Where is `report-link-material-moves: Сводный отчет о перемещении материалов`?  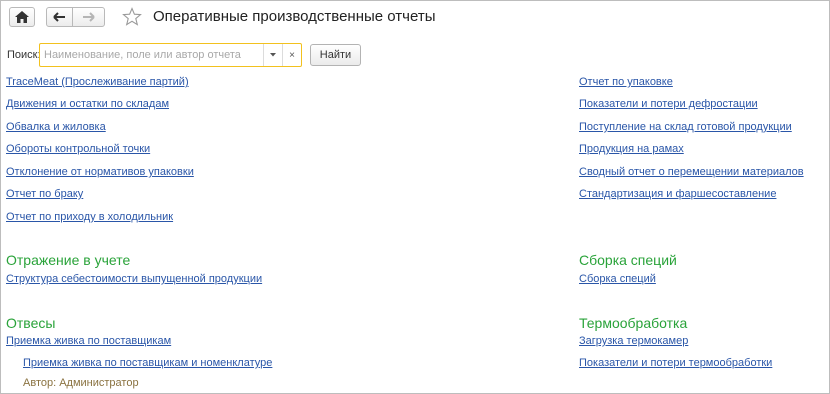 report-link-material-moves: Сводный отчет о перемещении материалов is located at coordinates (691, 172).